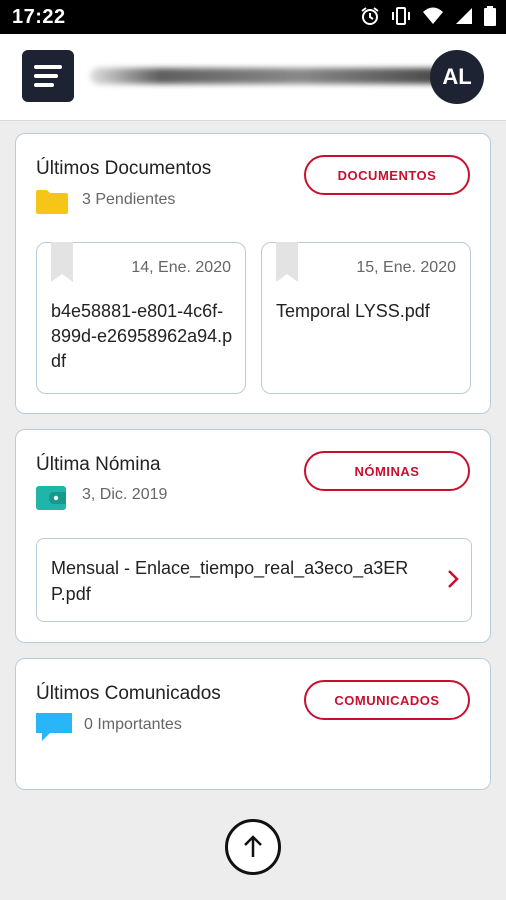 The image size is (506, 900). I want to click on document-name: b4e58881-e801-4c6f-899d-e26958962a94.pdf, so click(142, 336).